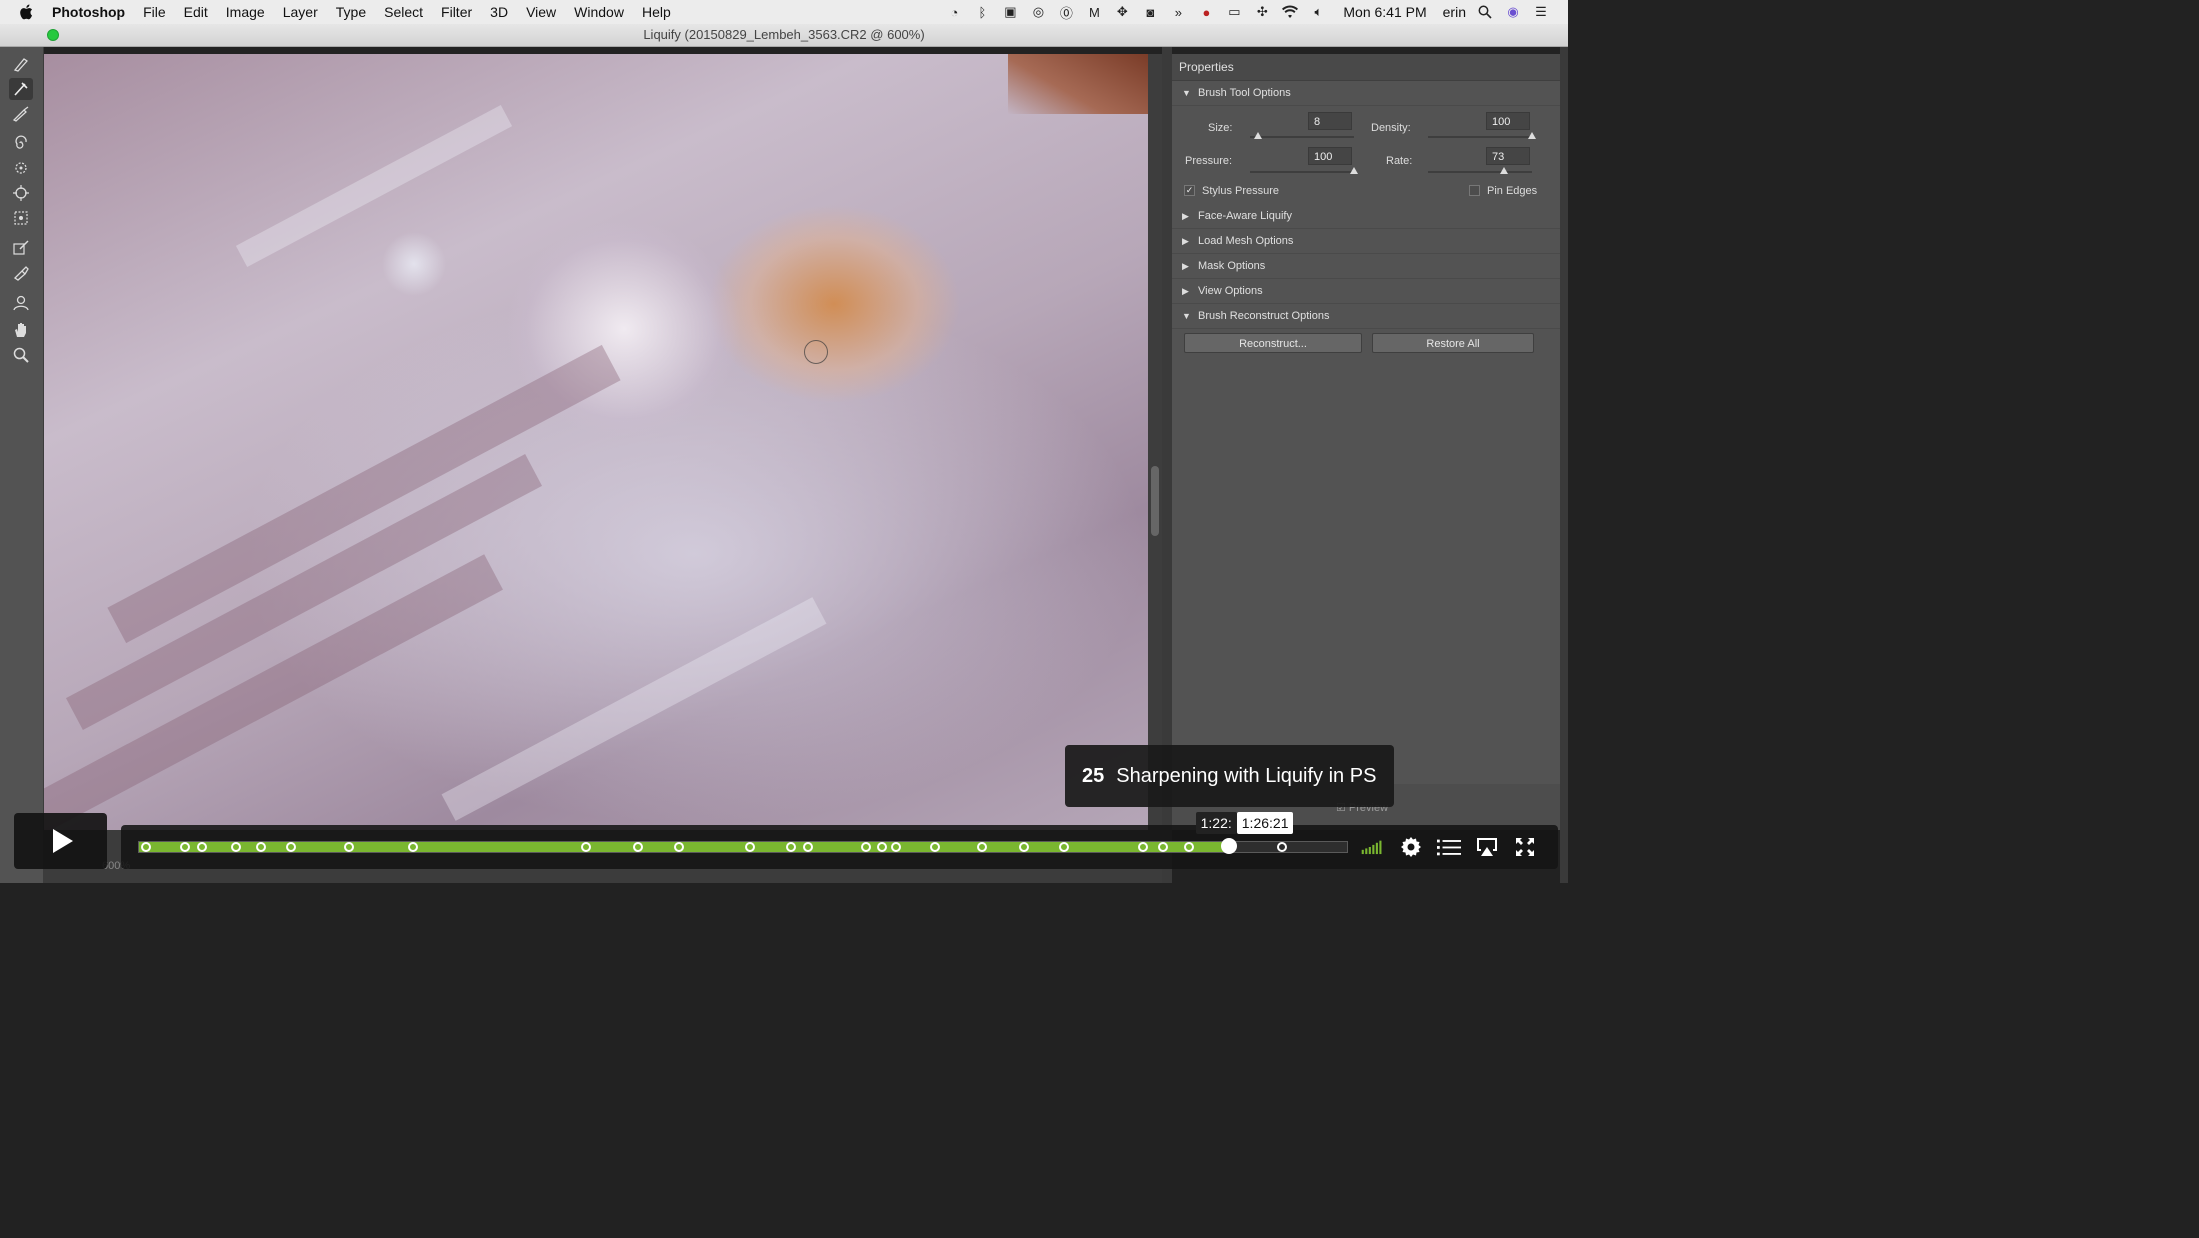 The image size is (2199, 1238). I want to click on push-left-tool-icon, so click(21, 218).